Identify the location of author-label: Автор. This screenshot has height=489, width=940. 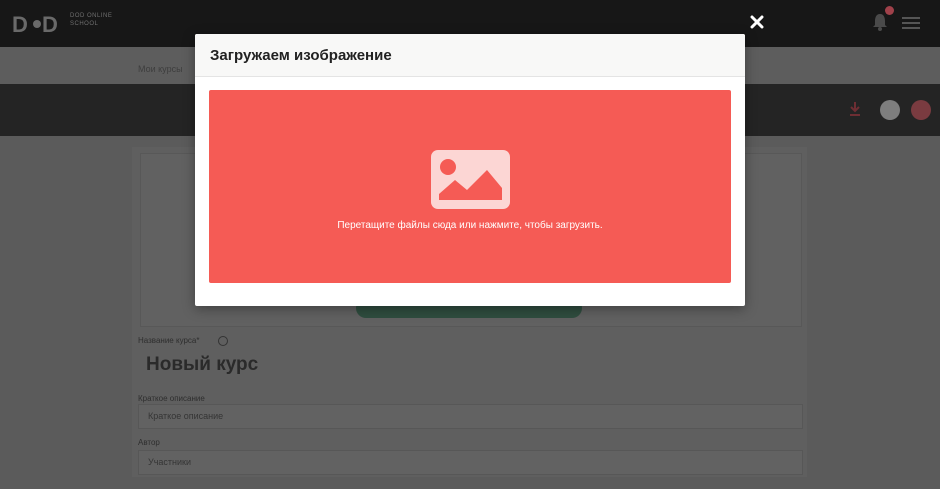
(149, 442).